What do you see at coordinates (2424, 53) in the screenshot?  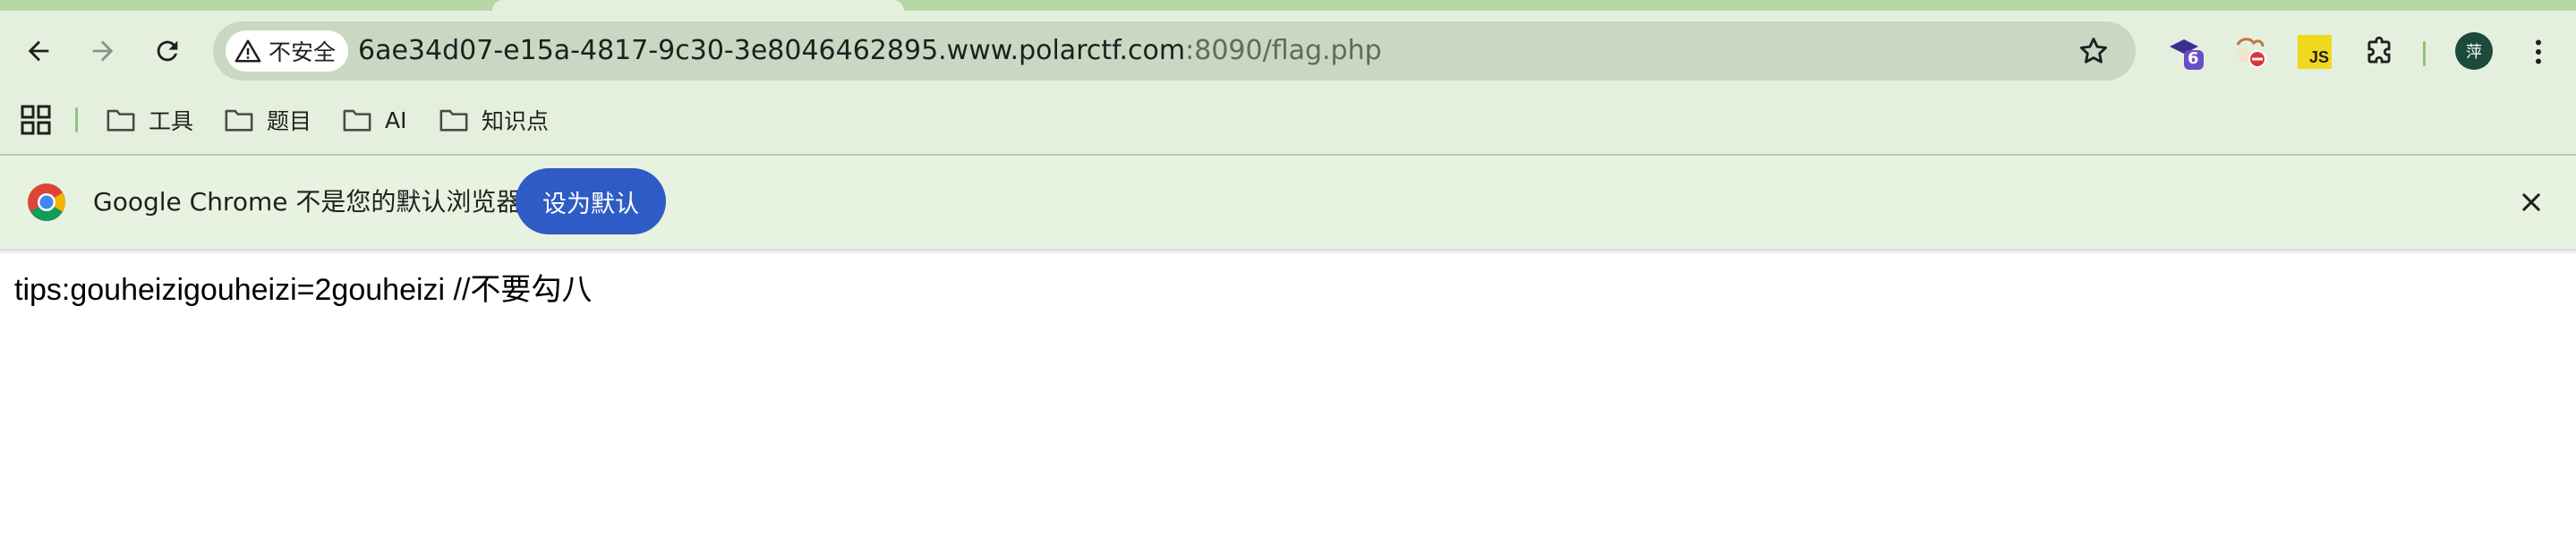 I see `toolbar-separator` at bounding box center [2424, 53].